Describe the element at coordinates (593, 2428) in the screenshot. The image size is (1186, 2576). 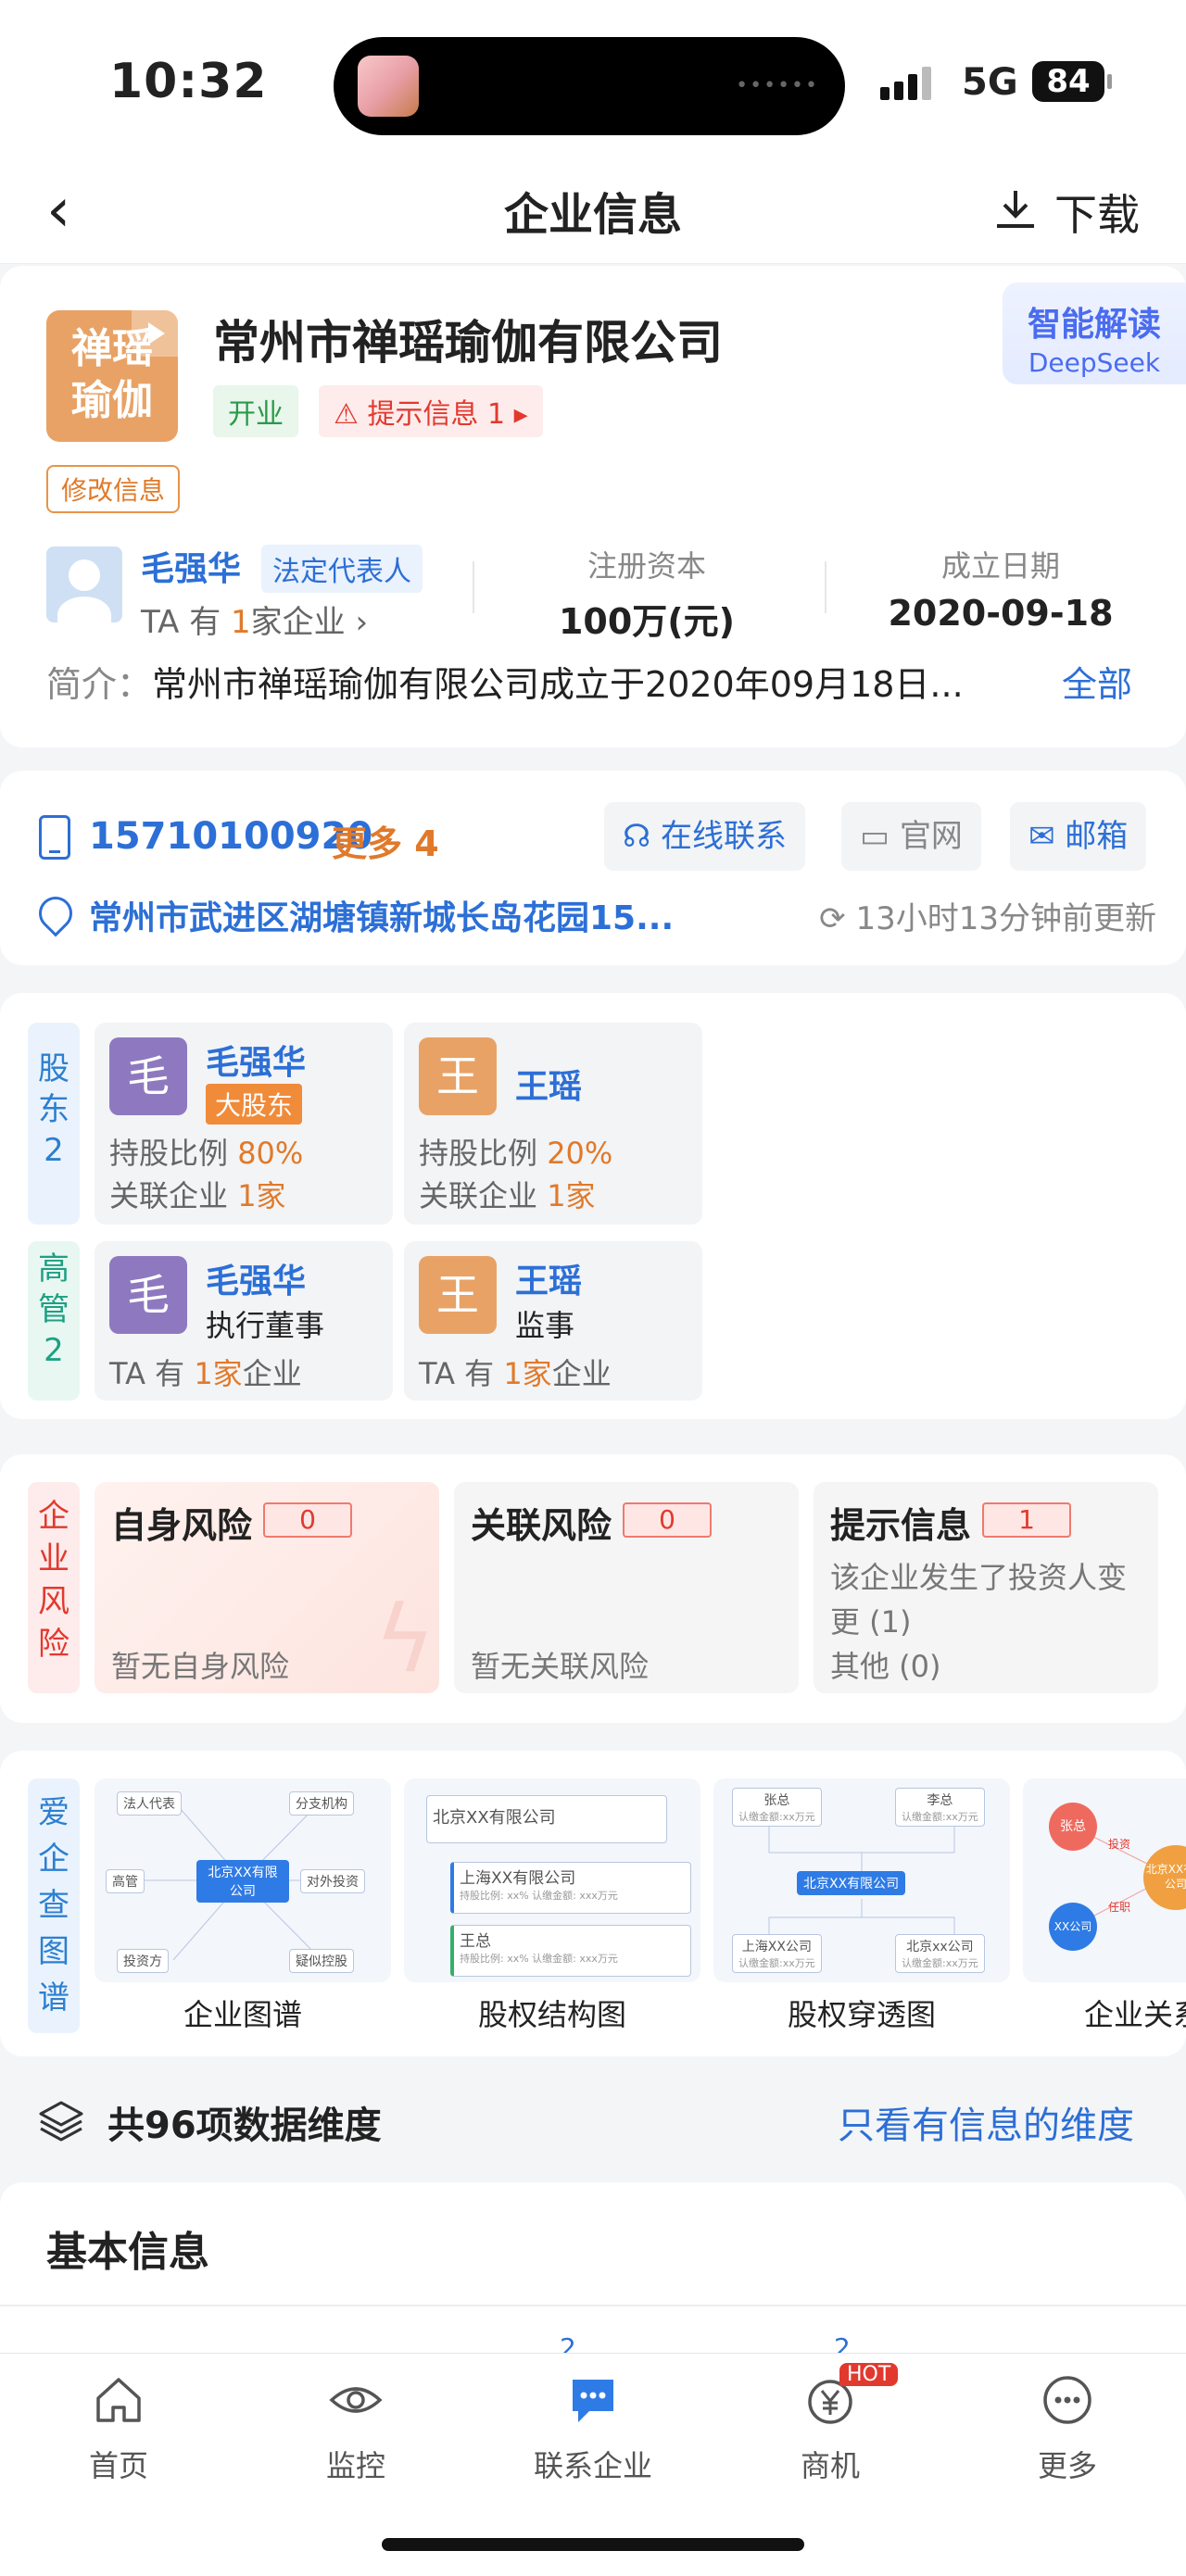
I see `tab-contact: 联系企业` at that location.